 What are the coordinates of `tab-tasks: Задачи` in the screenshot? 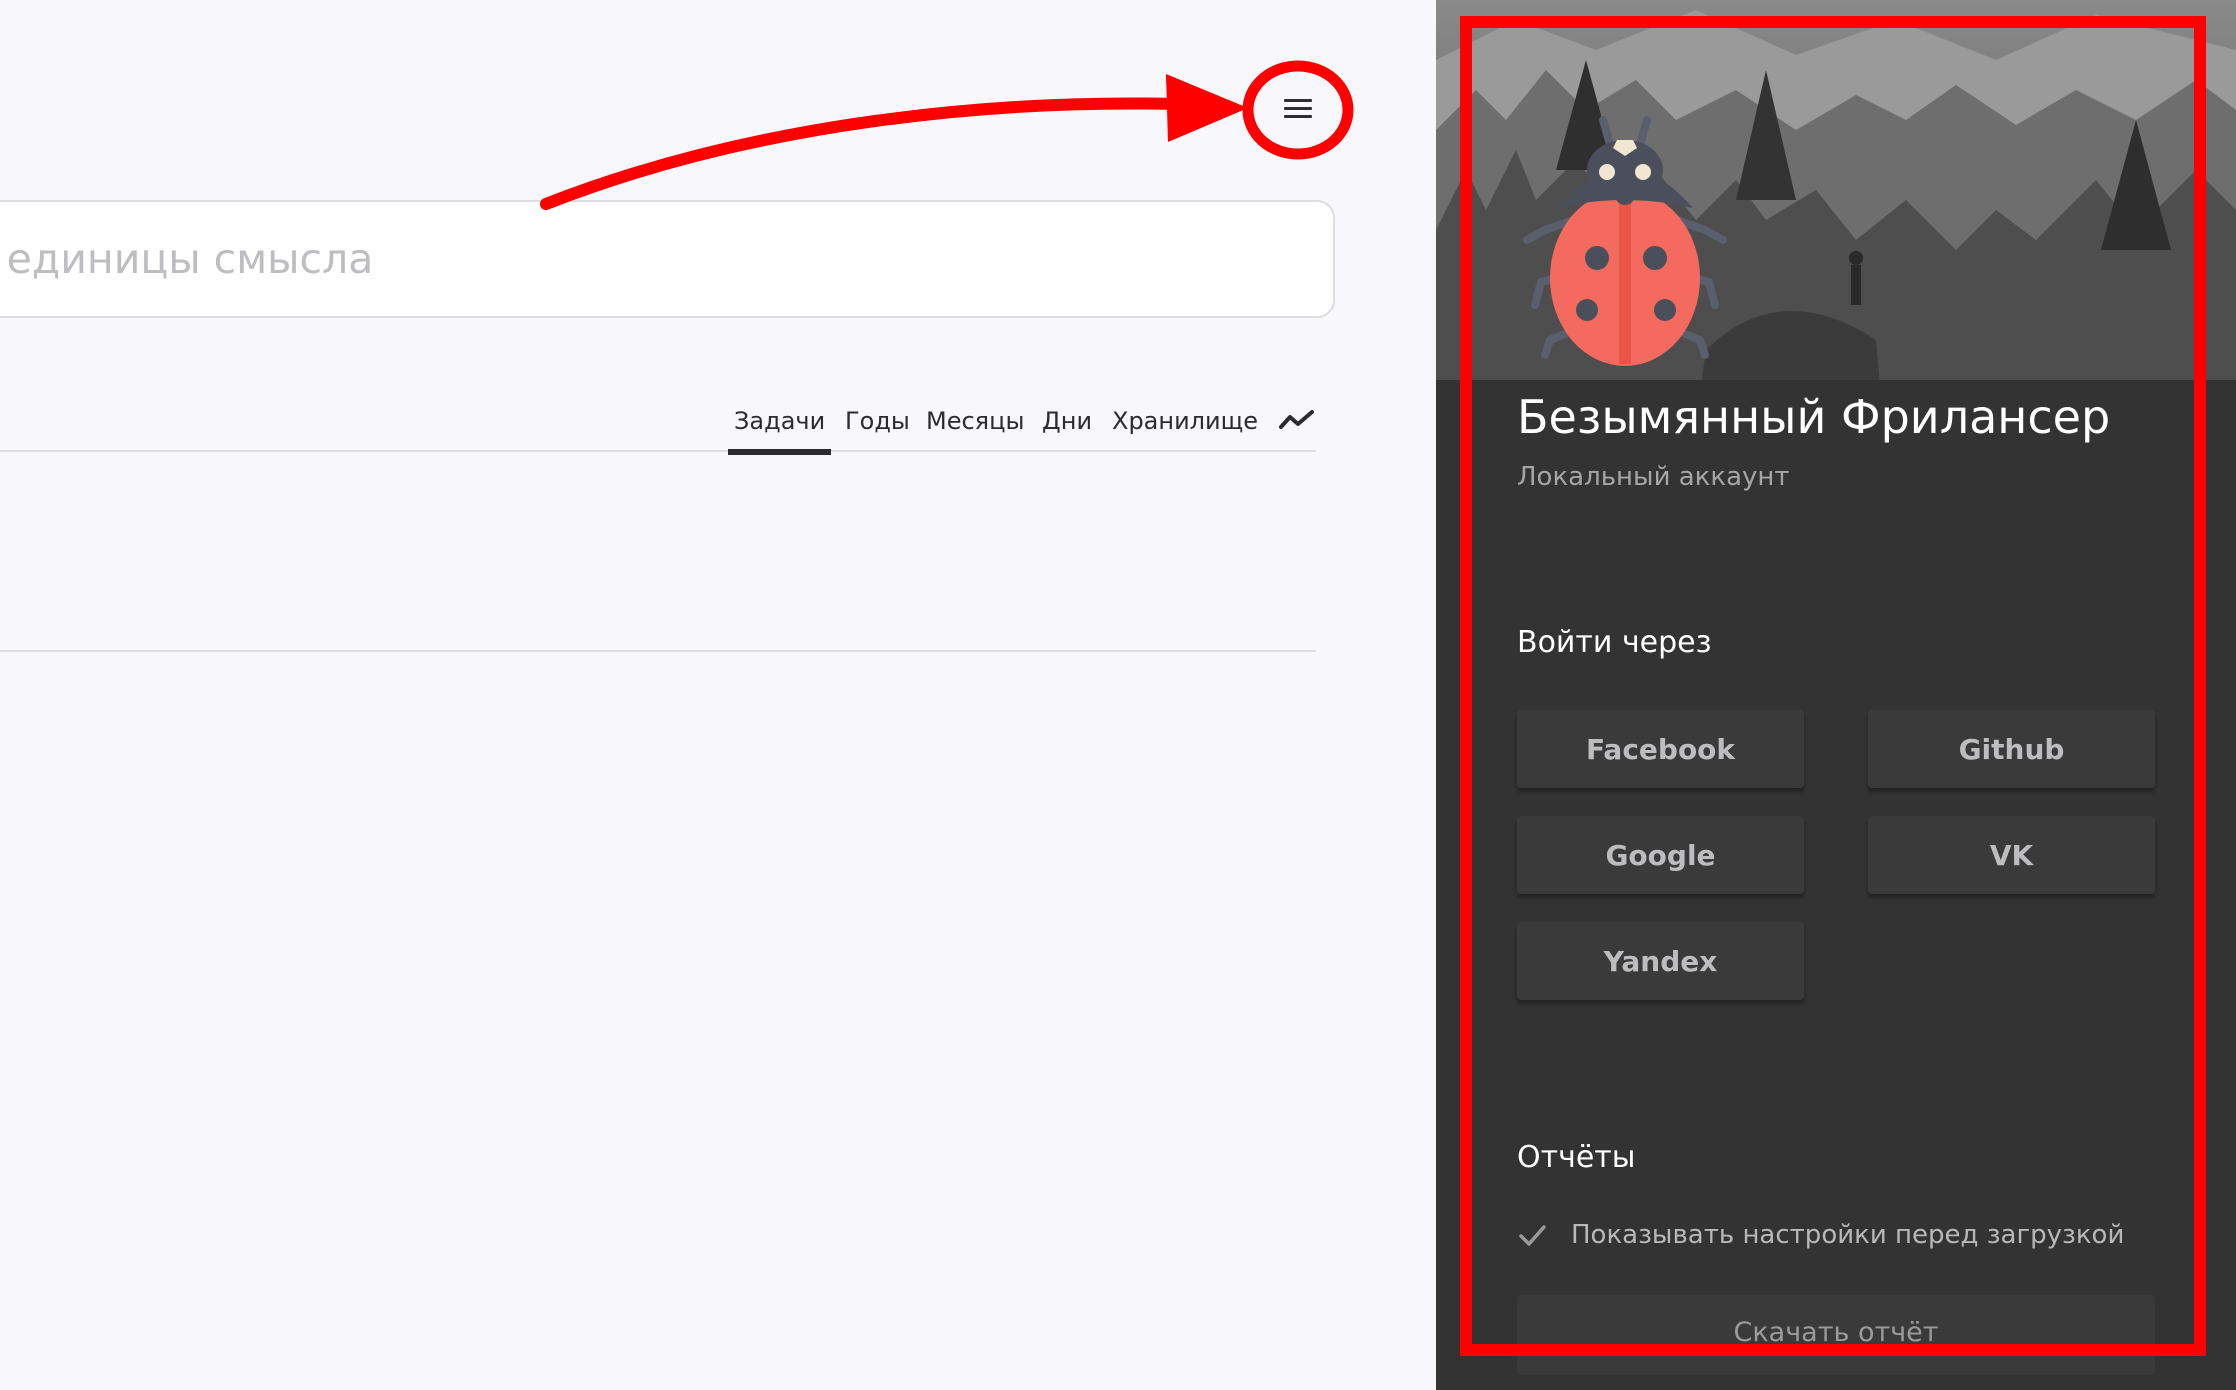 It's located at (779, 431).